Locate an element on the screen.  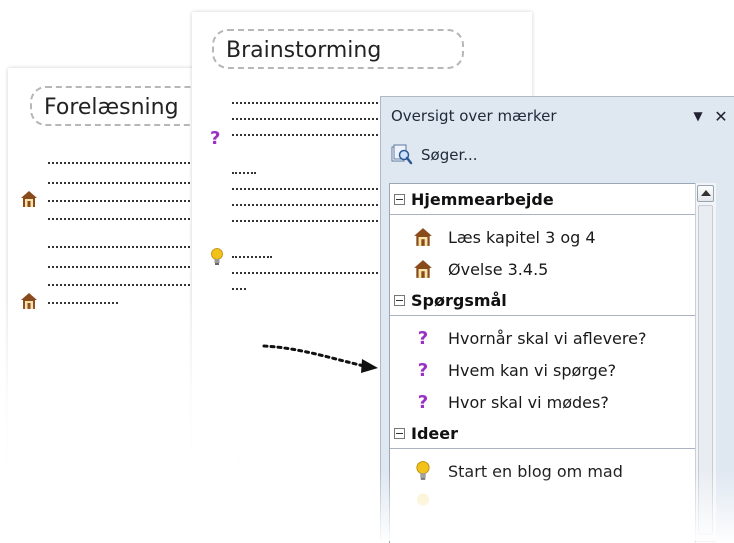
list-item: ? Hvem kan vi spørge? is located at coordinates (543, 370).